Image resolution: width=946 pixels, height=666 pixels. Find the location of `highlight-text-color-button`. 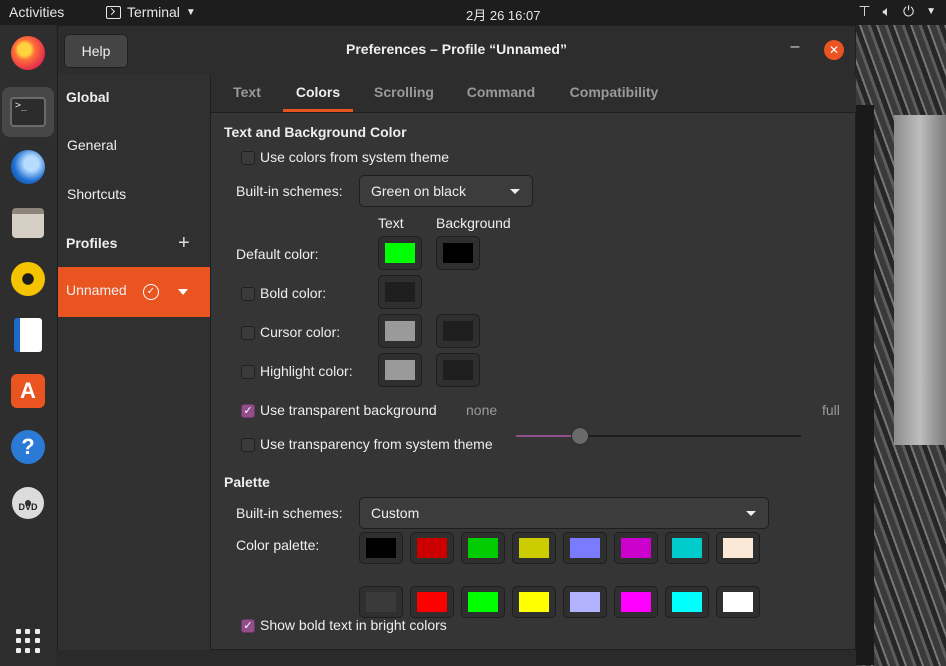

highlight-text-color-button is located at coordinates (400, 370).